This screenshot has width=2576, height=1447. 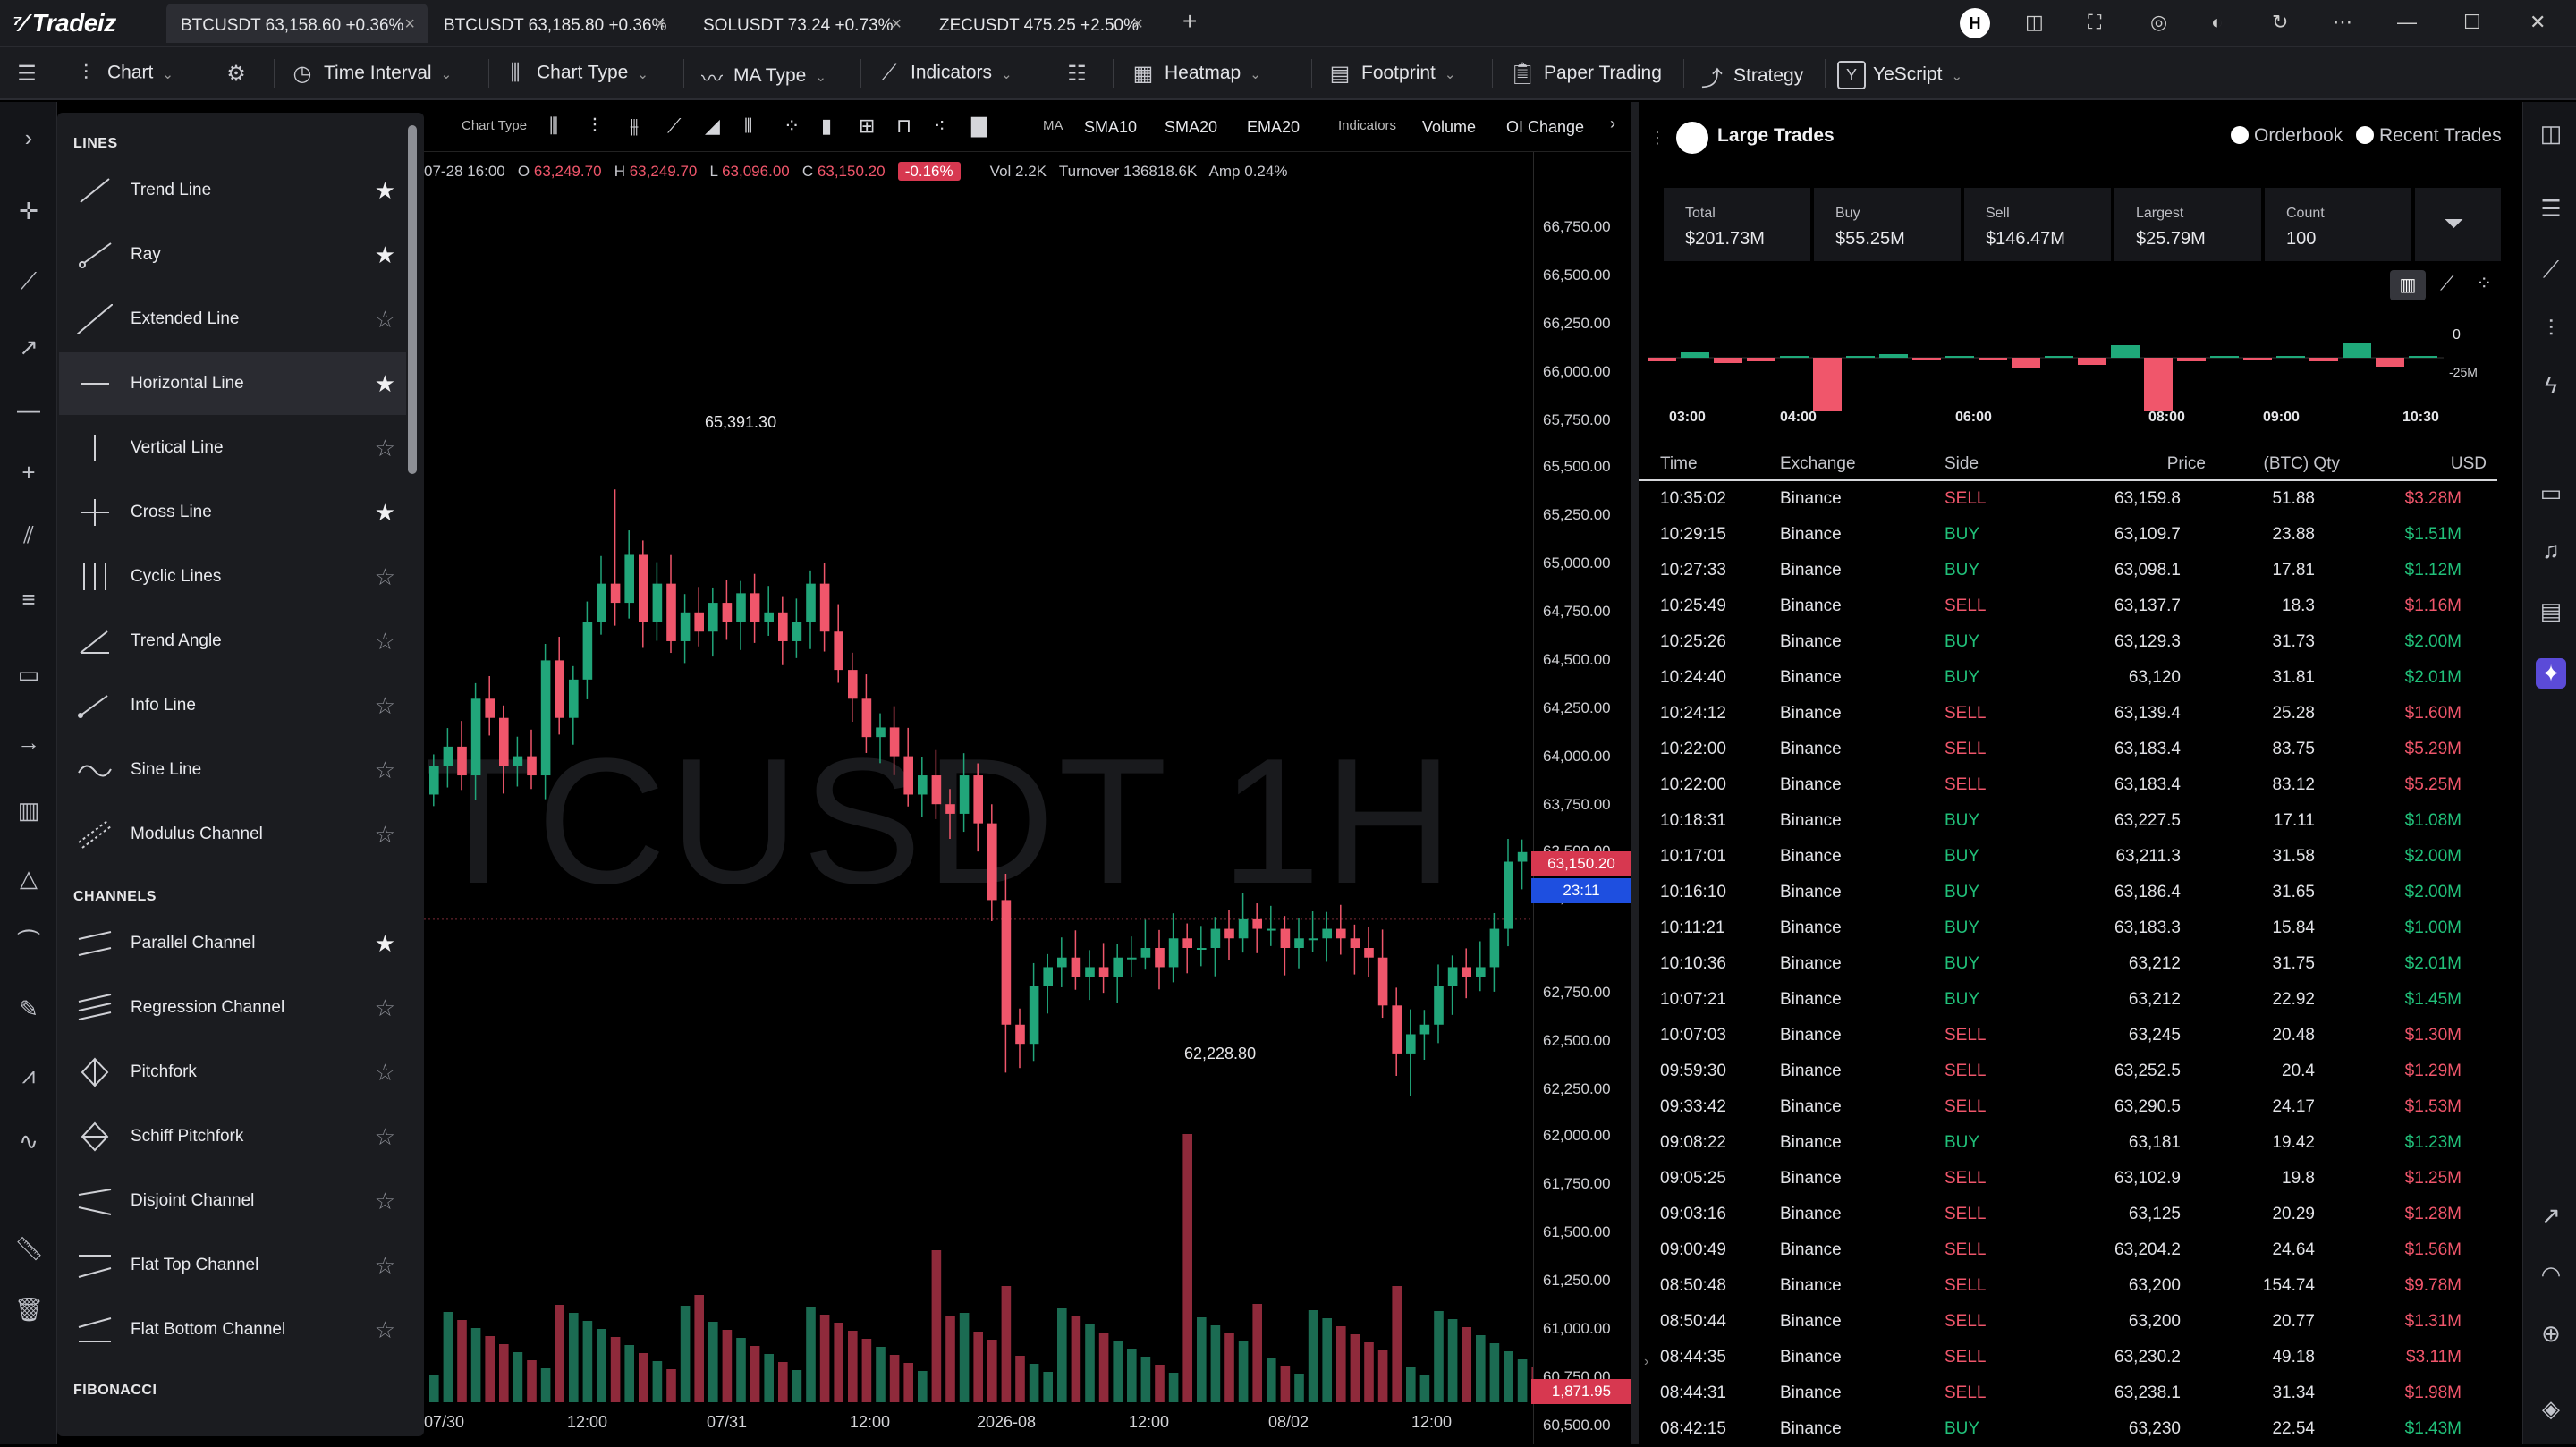 What do you see at coordinates (1818, 464) in the screenshot?
I see `column-header: Exchange` at bounding box center [1818, 464].